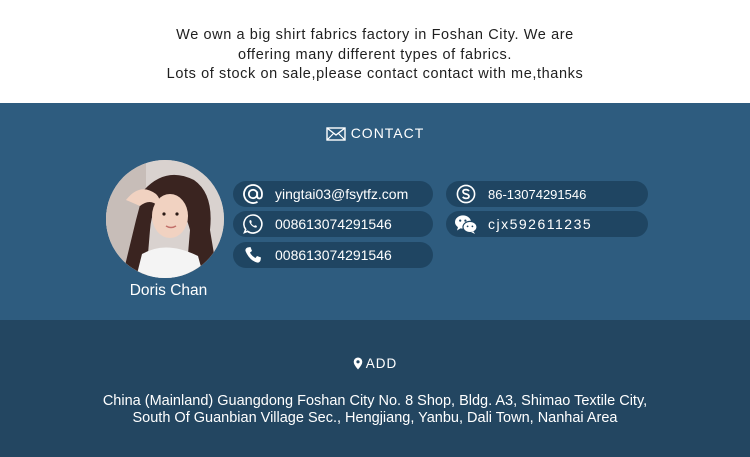 This screenshot has width=750, height=457. I want to click on avatar, so click(165, 219).